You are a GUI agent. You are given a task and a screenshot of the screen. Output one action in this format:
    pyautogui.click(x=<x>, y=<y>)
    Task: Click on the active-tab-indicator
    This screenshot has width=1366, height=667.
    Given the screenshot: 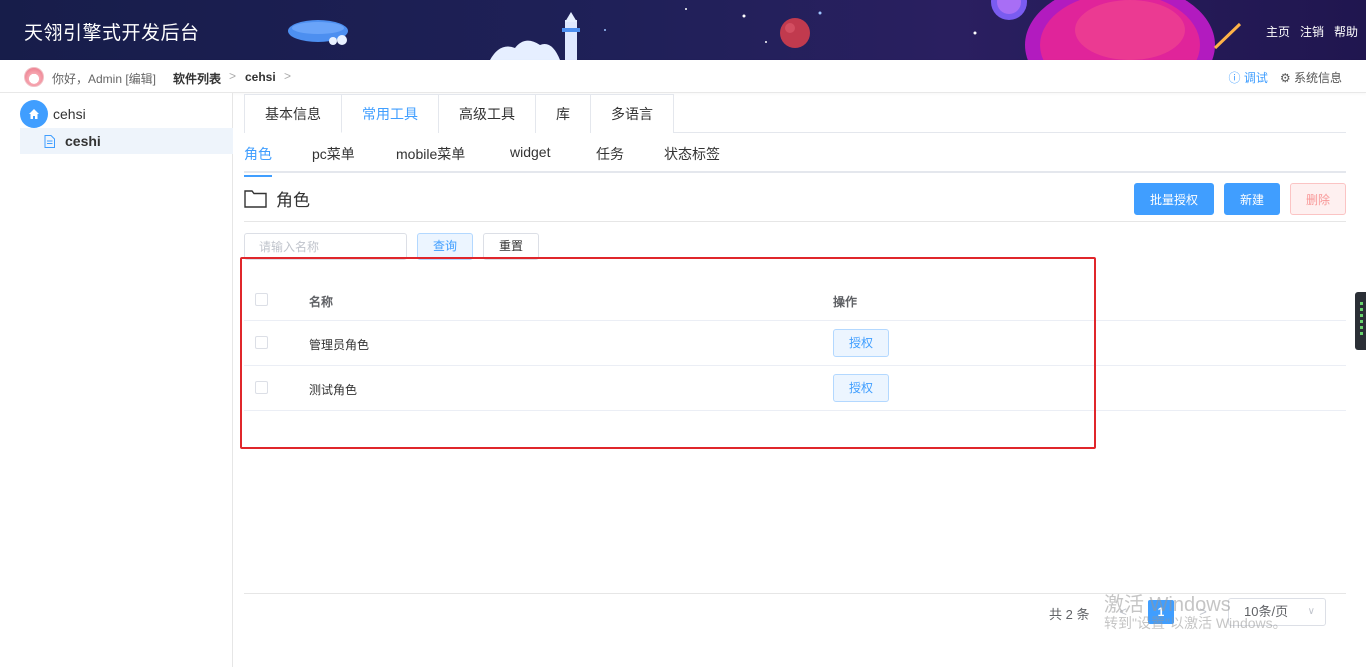 What is the action you would take?
    pyautogui.click(x=258, y=176)
    